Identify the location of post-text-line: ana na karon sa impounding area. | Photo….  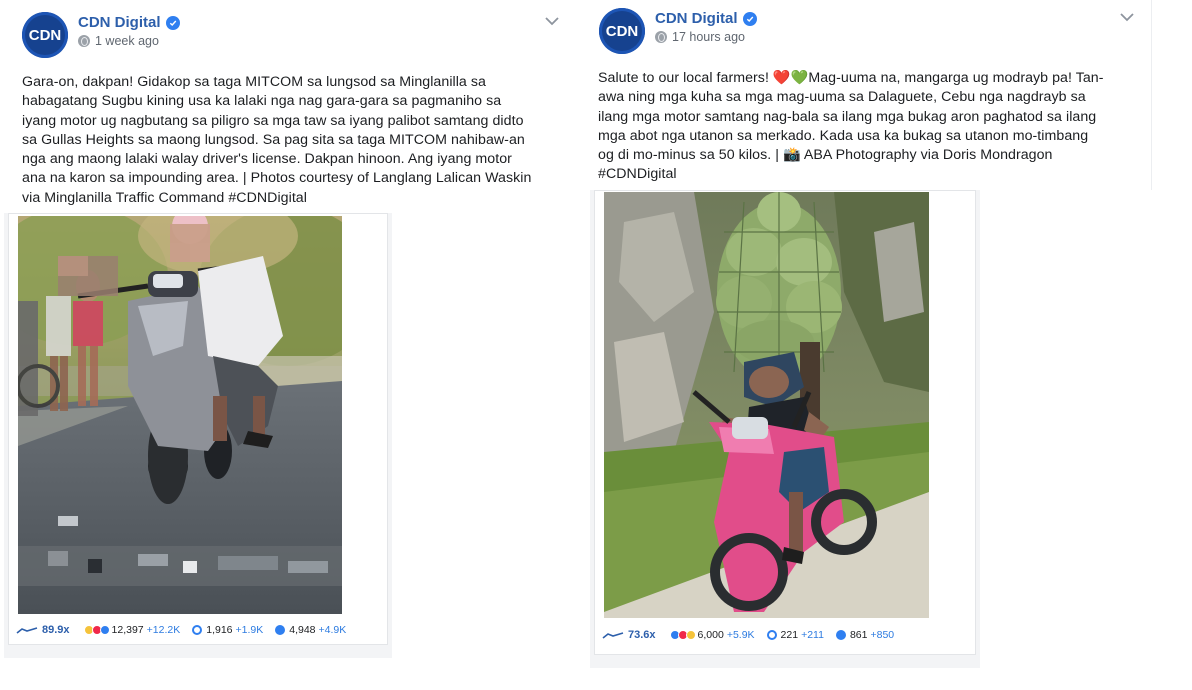
(277, 178).